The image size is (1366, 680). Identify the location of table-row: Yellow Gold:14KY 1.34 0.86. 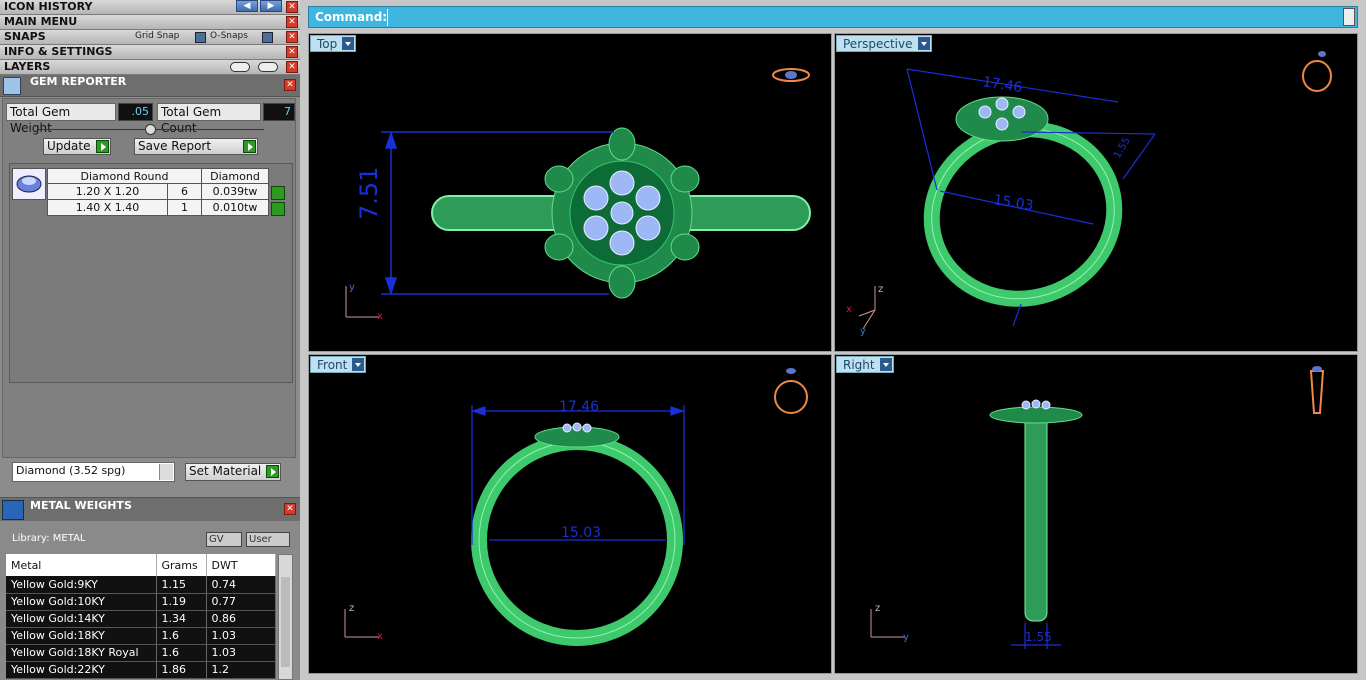
(141, 619).